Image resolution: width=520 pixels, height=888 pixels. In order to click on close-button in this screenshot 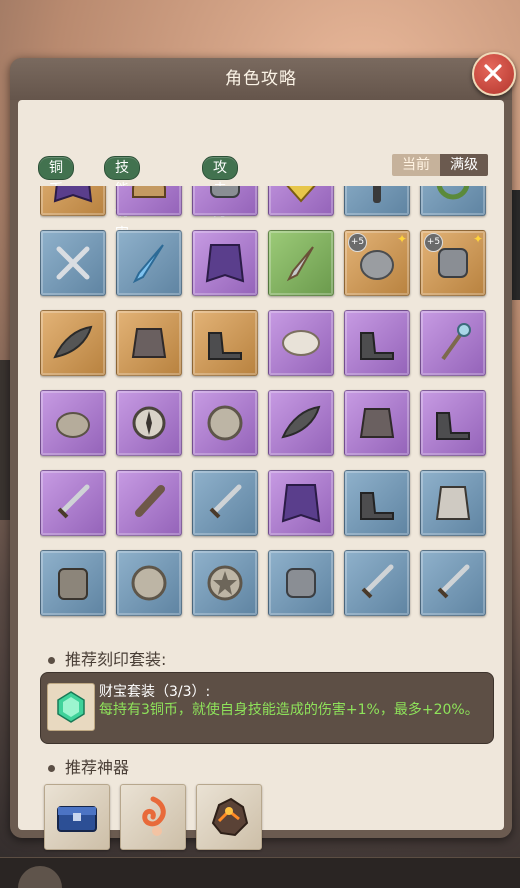, I will do `click(494, 74)`.